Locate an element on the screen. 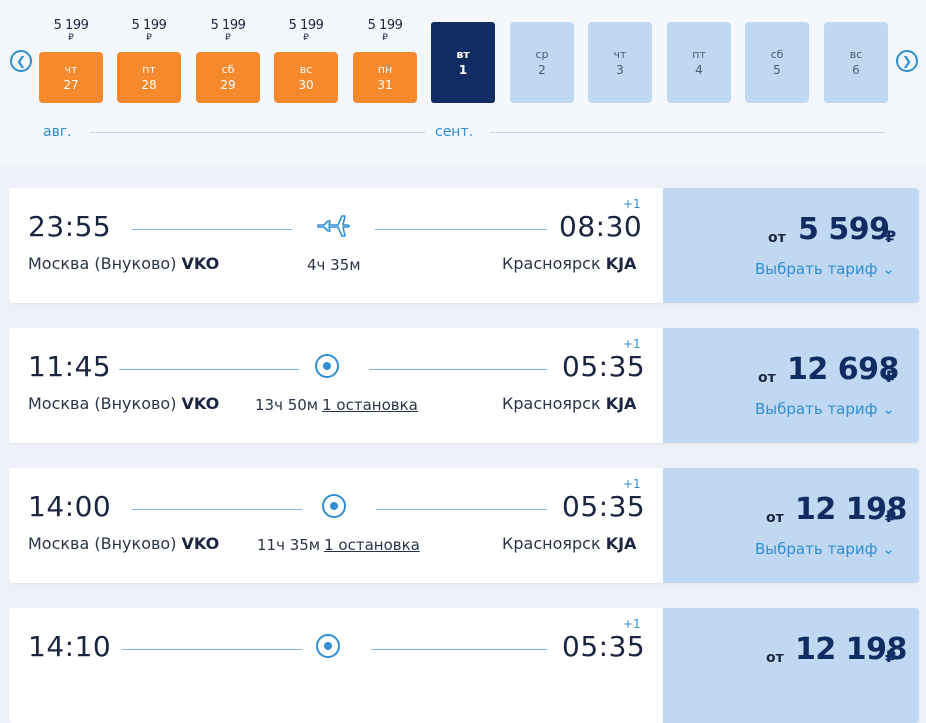  date-tile: чт 27 is located at coordinates (71, 77).